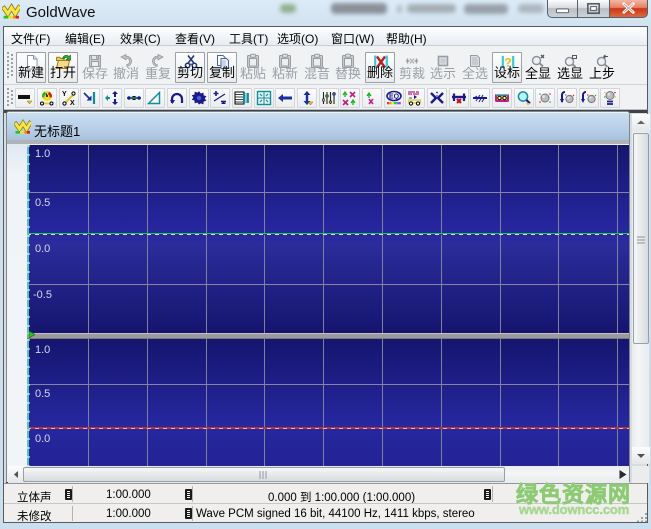  What do you see at coordinates (72, 103) in the screenshot?
I see `svg-text: X` at bounding box center [72, 103].